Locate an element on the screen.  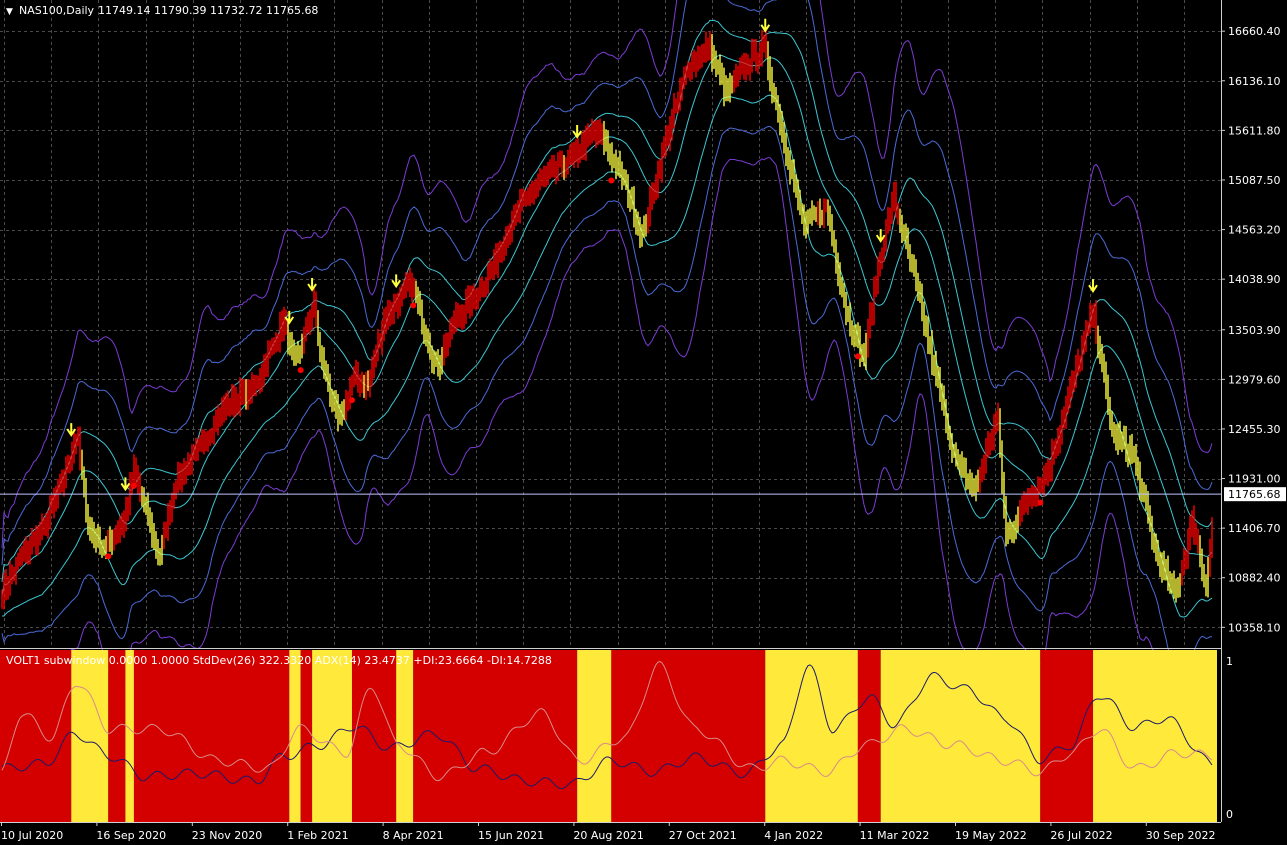
x-tick-label: 19 May 2022 is located at coordinates (991, 835).